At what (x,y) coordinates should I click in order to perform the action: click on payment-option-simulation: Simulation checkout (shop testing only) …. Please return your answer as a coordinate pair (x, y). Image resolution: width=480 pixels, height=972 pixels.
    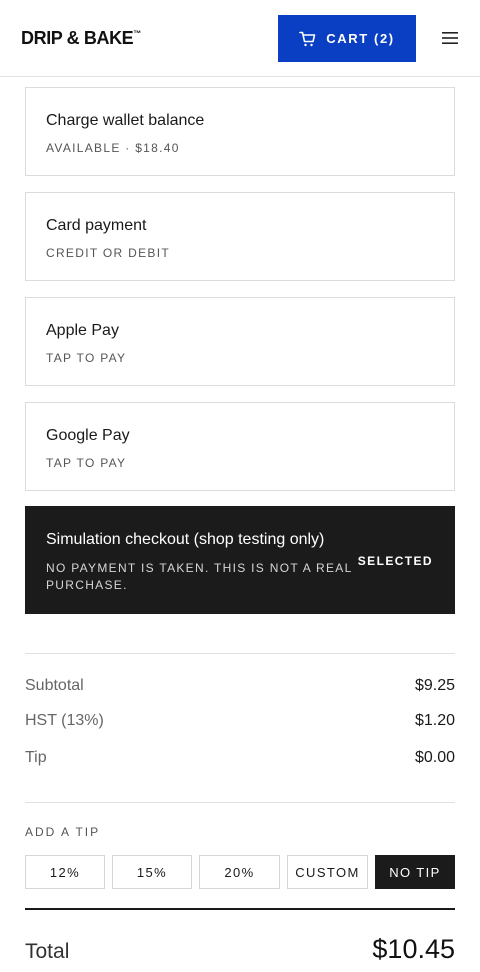
    Looking at the image, I should click on (240, 560).